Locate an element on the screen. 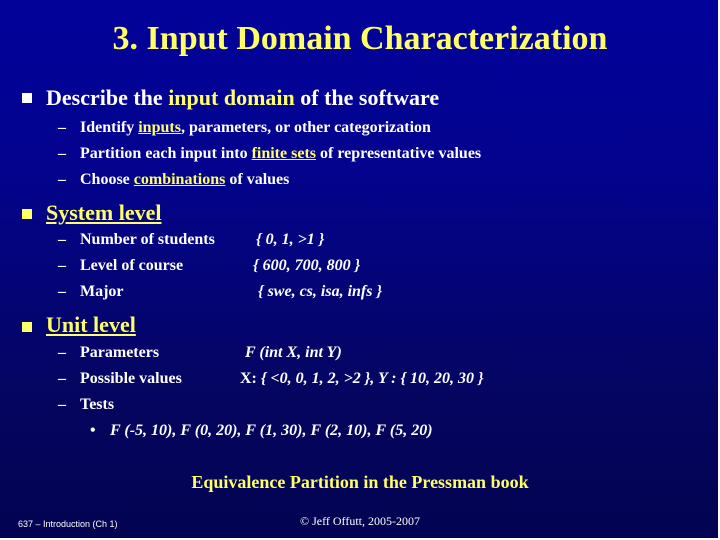 The height and width of the screenshot is (540, 720). label: Major is located at coordinates (102, 291).